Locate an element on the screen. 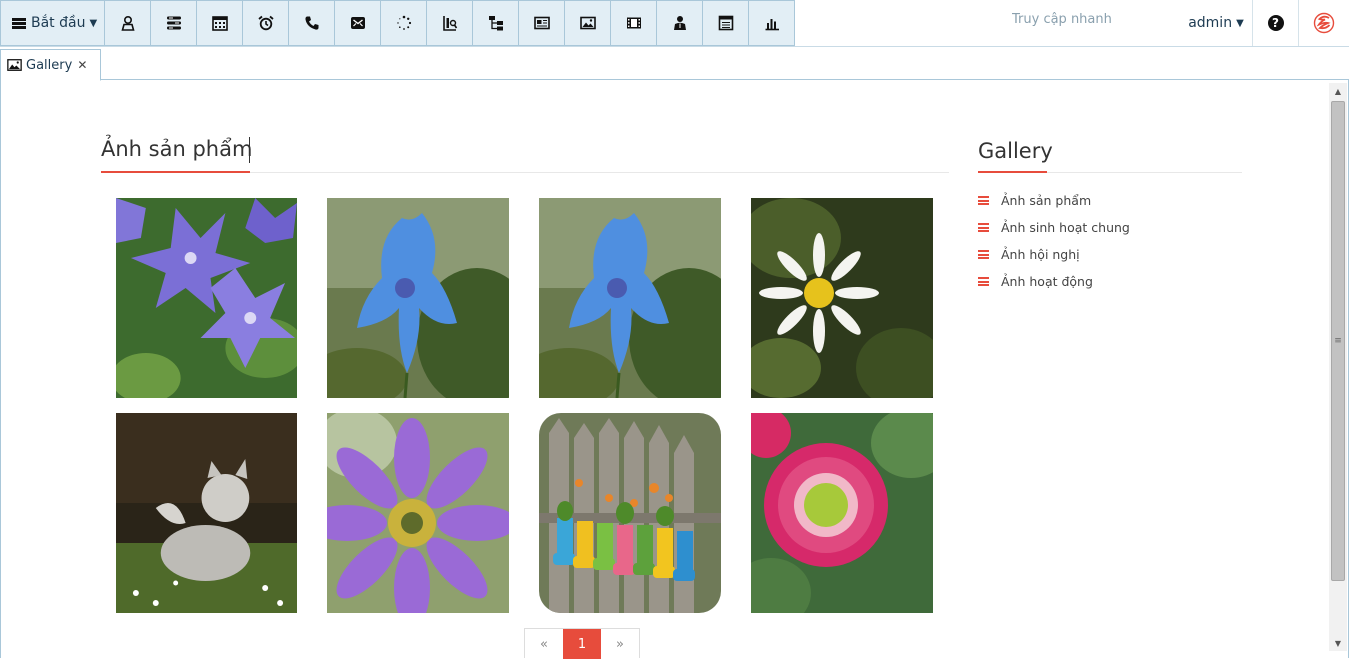 This screenshot has height=659, width=1349. tab-label: Gallery is located at coordinates (49, 65).